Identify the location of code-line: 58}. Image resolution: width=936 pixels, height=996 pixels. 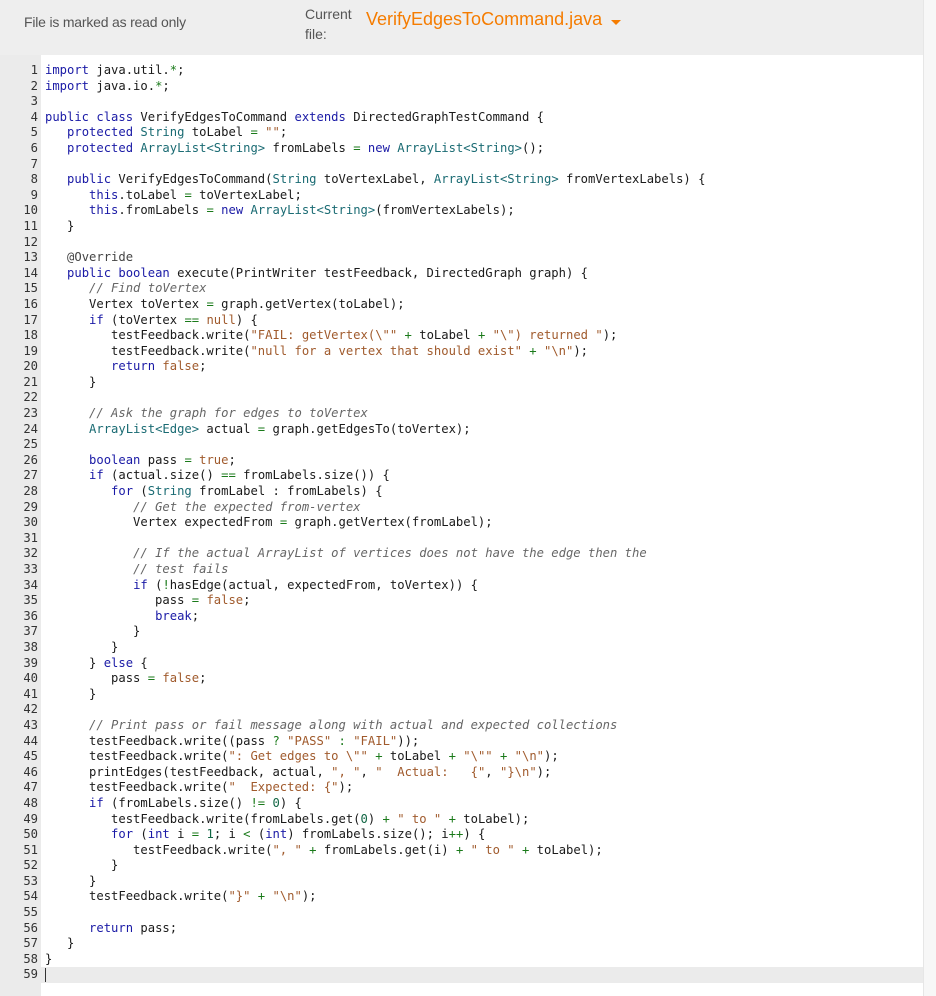
(461, 960).